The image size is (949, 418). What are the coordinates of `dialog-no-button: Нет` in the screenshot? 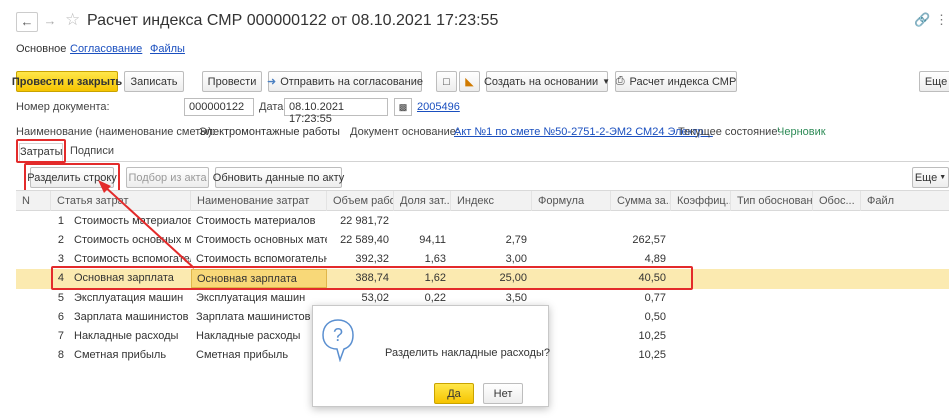 It's located at (503, 393).